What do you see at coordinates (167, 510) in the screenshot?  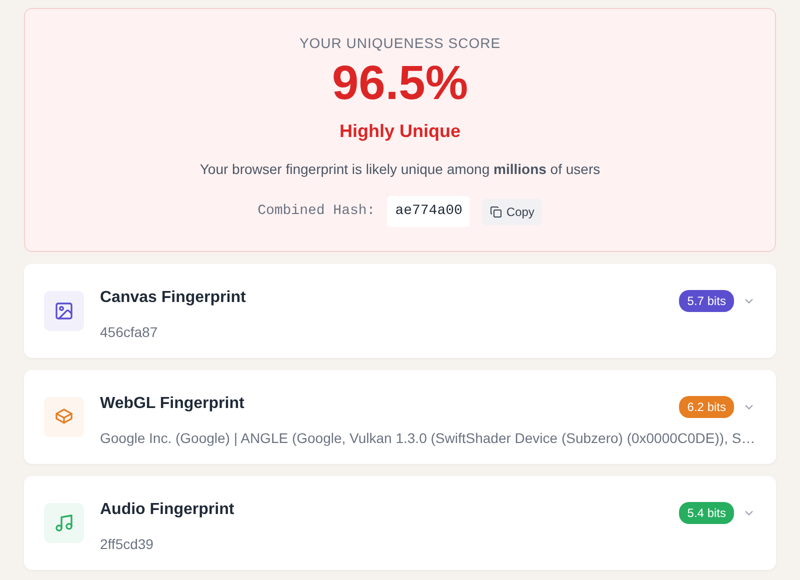 I see `fingerprint-title: Audio Fingerprint` at bounding box center [167, 510].